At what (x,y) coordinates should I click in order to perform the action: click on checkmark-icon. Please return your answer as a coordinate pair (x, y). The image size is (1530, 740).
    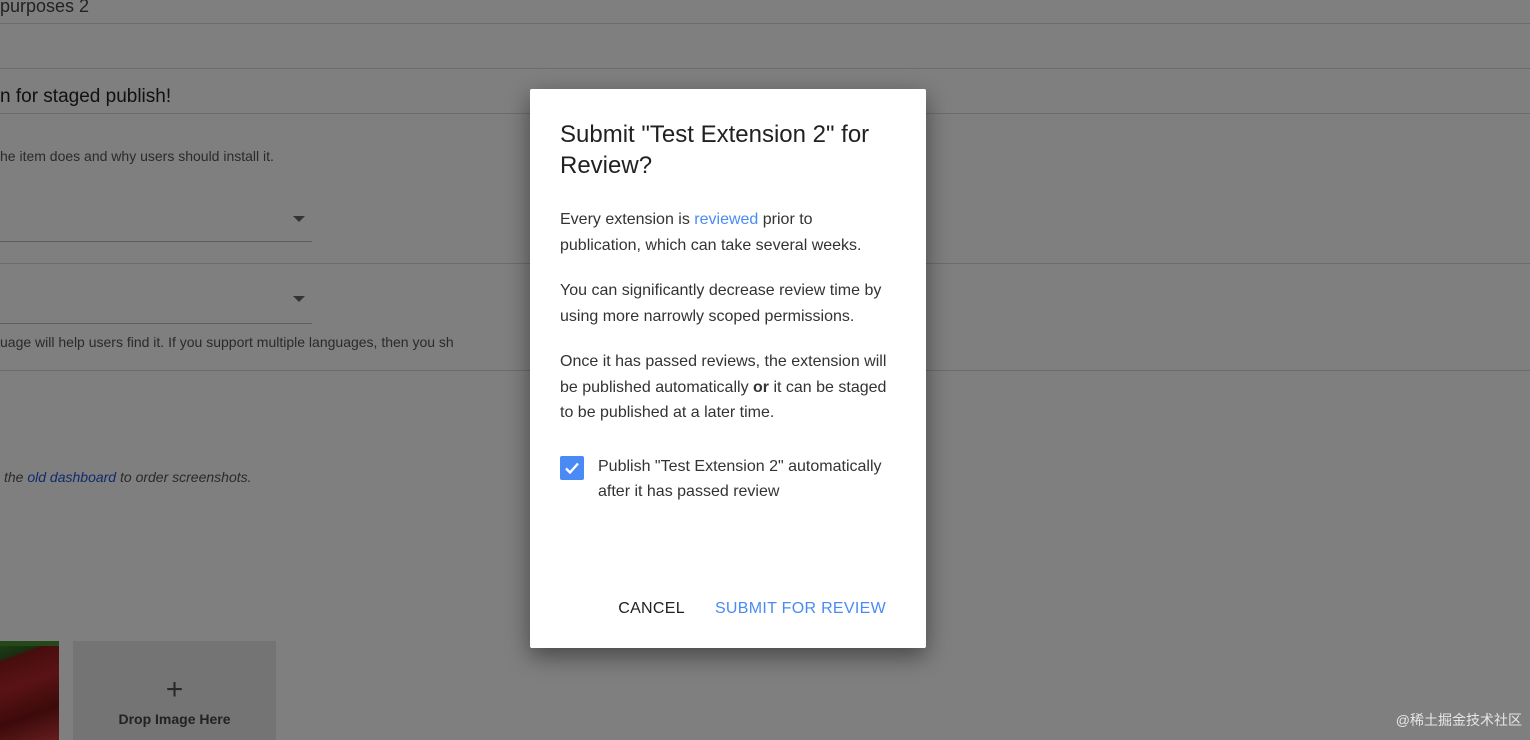
    Looking at the image, I should click on (572, 468).